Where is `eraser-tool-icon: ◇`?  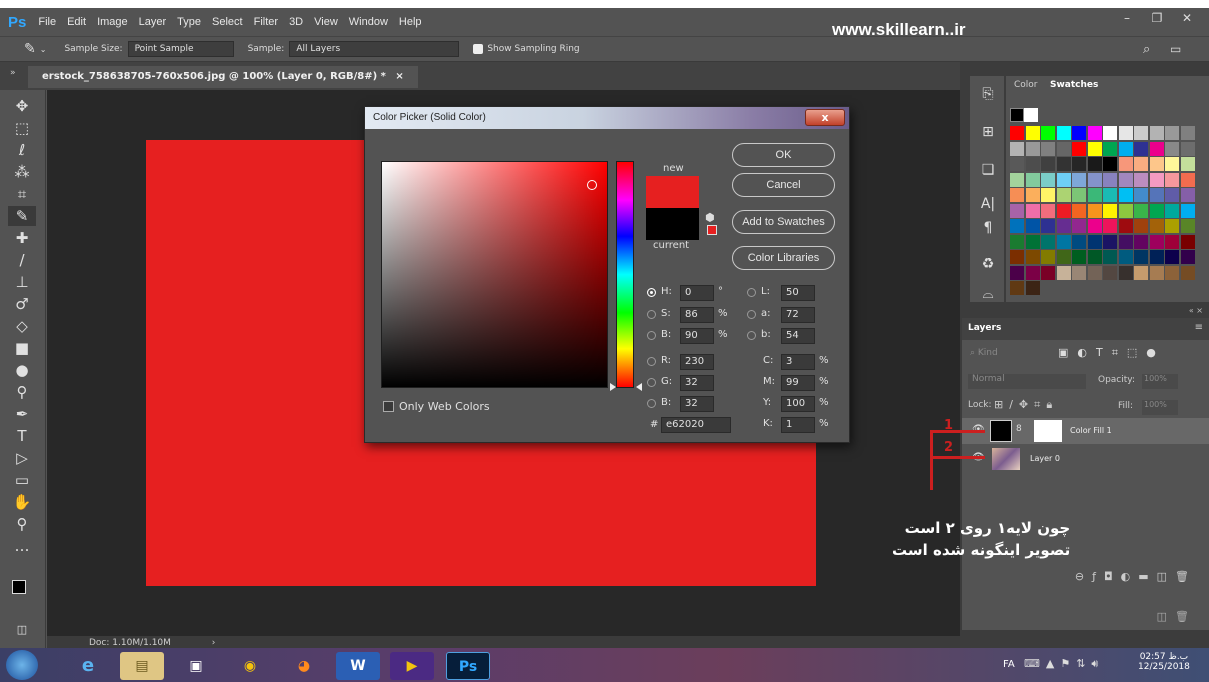 eraser-tool-icon: ◇ is located at coordinates (22, 326).